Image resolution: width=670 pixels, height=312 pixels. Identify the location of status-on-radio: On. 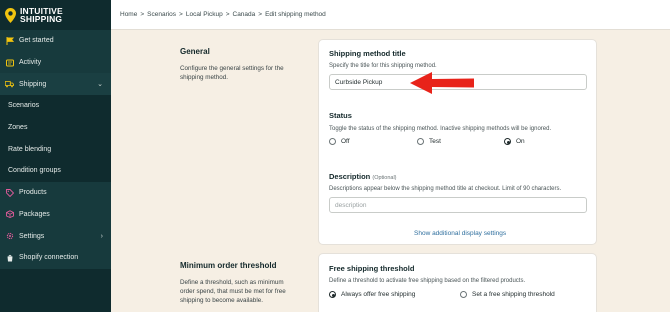
(514, 141).